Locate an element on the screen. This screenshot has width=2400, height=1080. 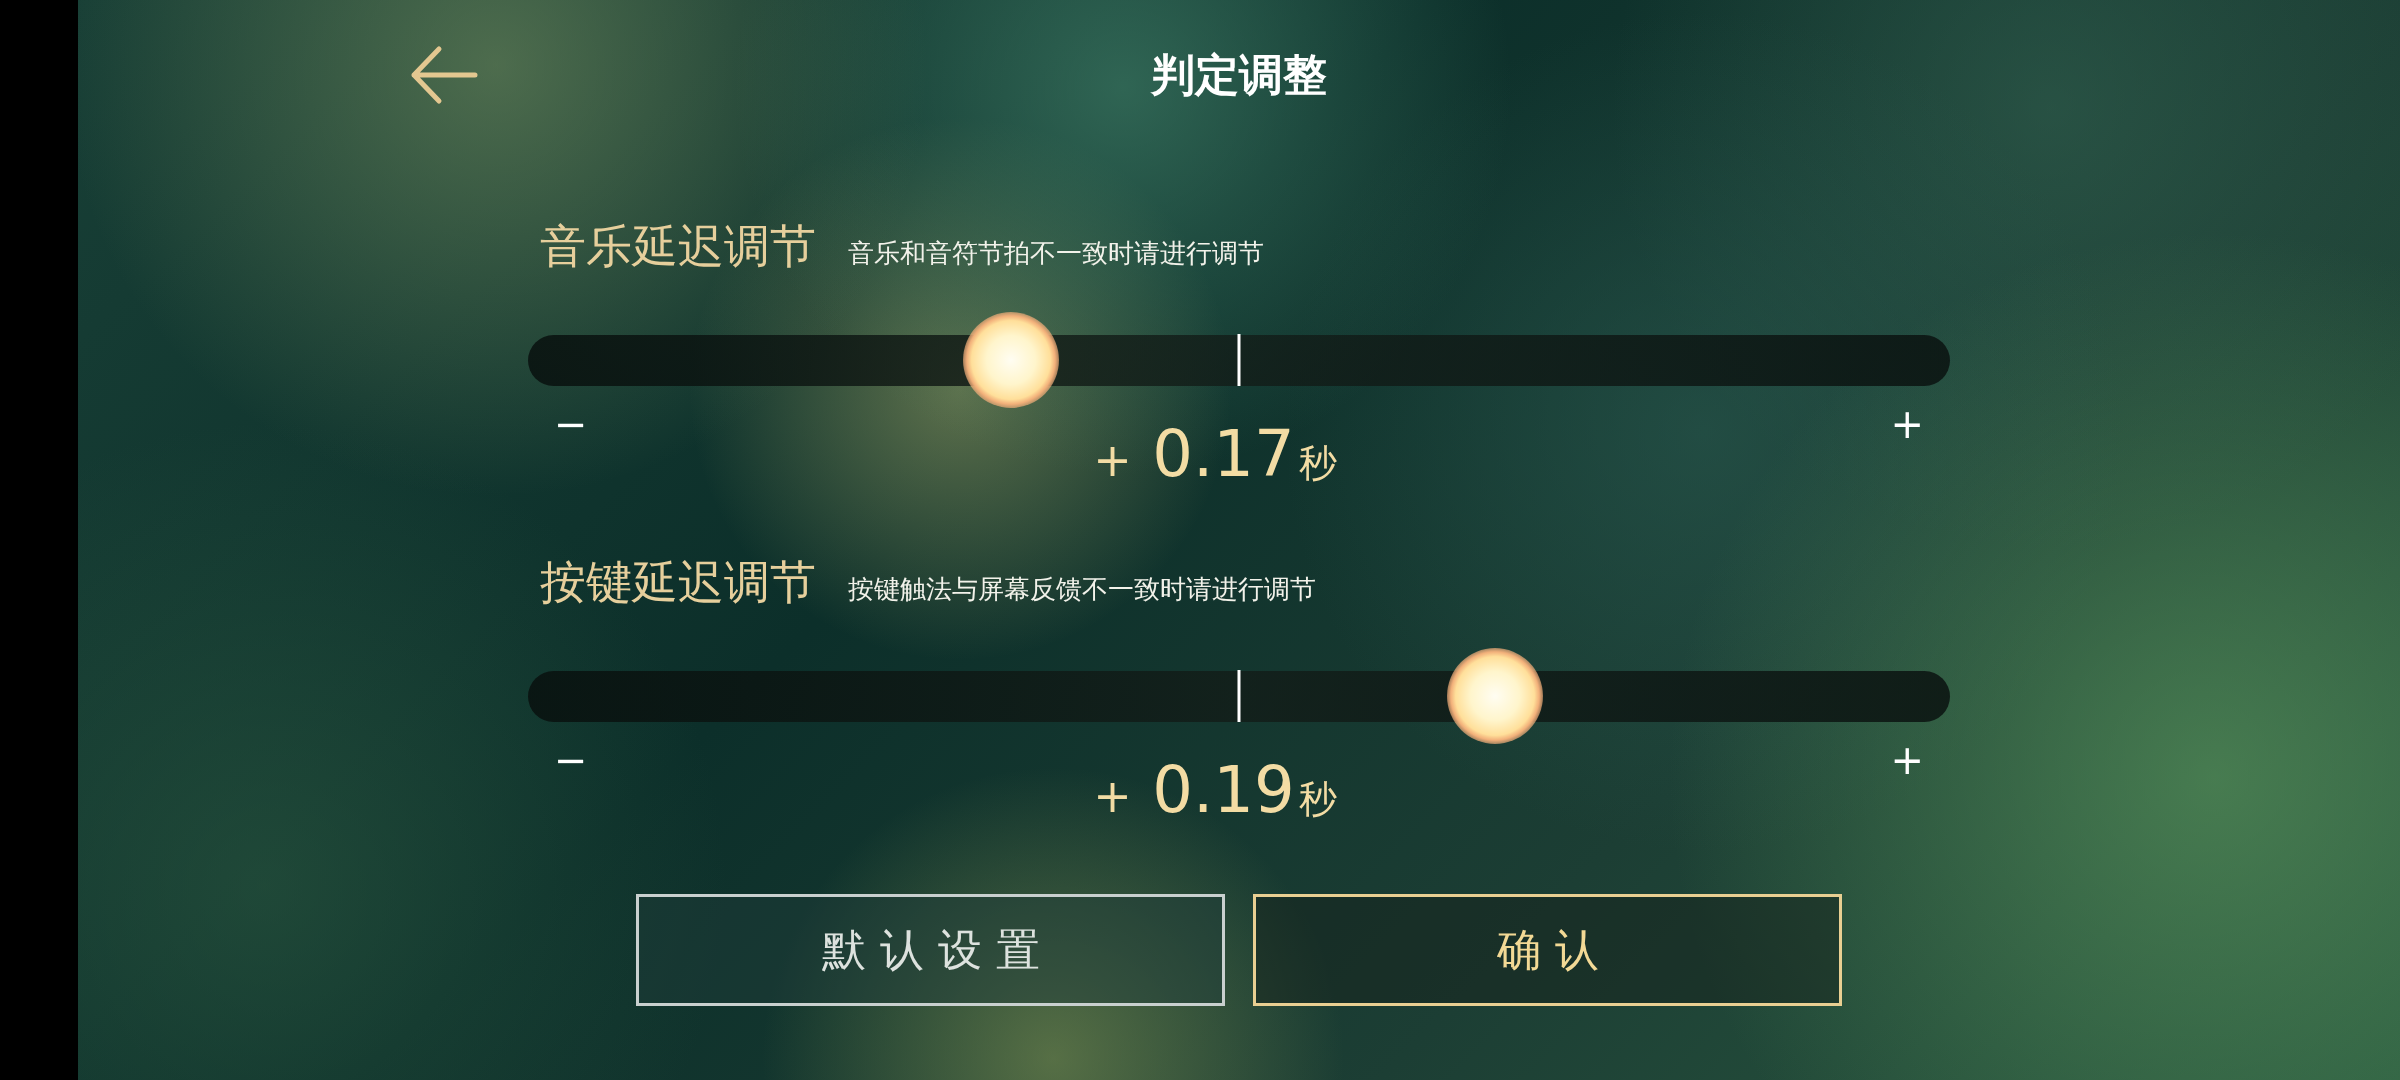
back-button is located at coordinates (444, 75).